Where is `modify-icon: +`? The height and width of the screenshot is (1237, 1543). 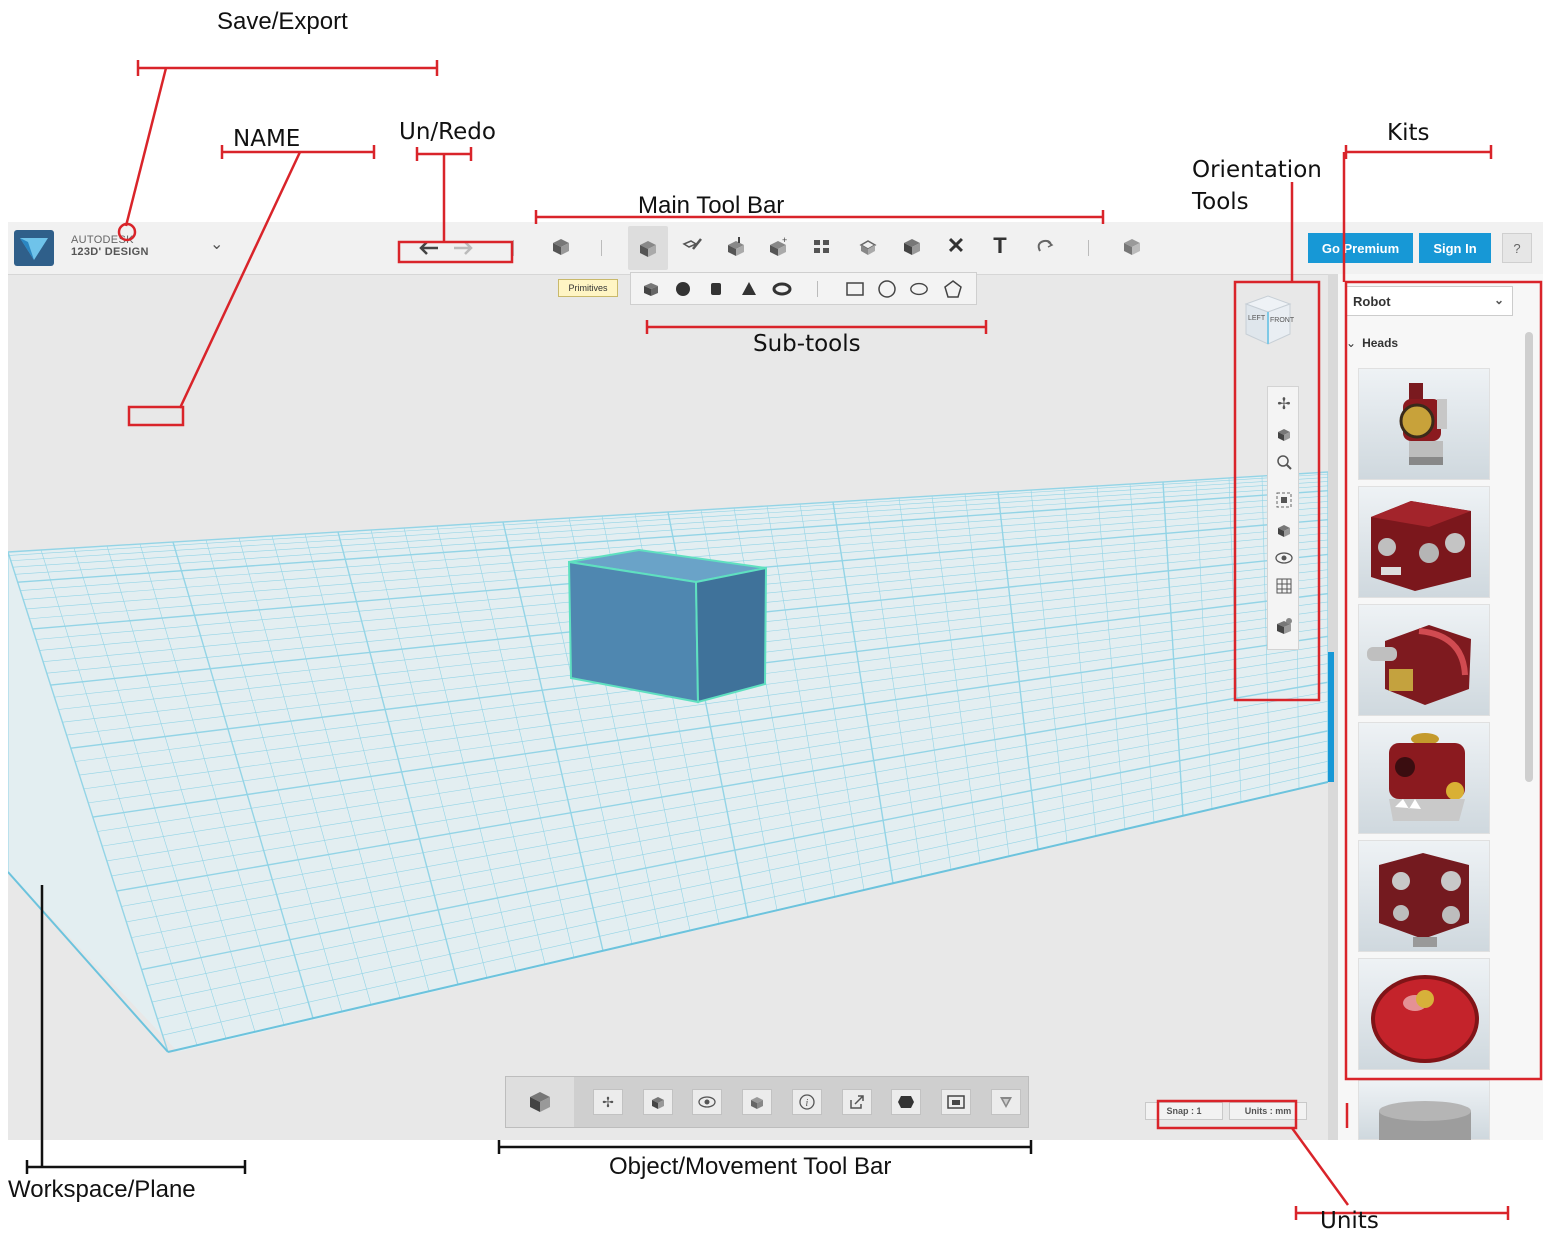 modify-icon: + is located at coordinates (778, 246).